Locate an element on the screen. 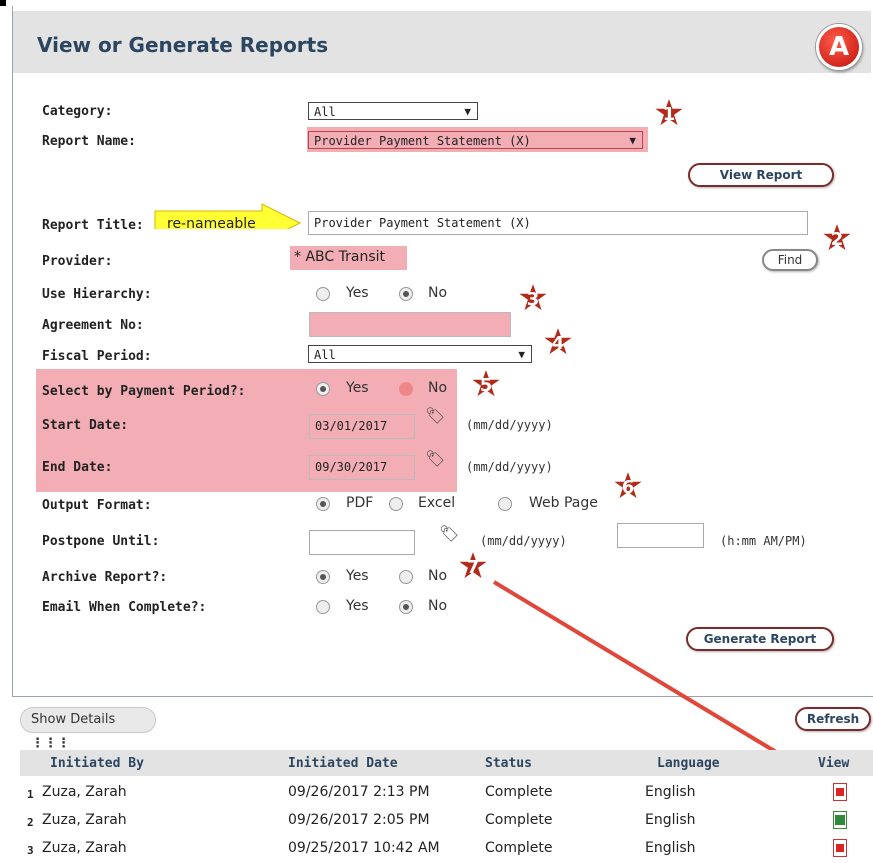 The image size is (873, 863). category-value: All is located at coordinates (325, 112).